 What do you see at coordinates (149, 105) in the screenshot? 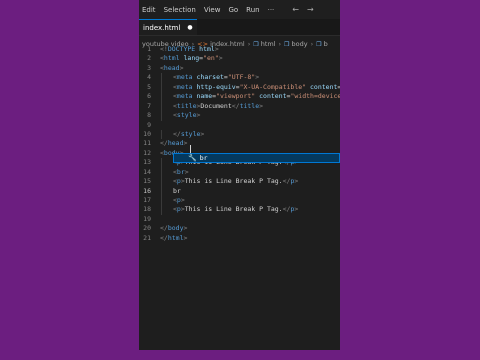
I see `line-number: 7` at bounding box center [149, 105].